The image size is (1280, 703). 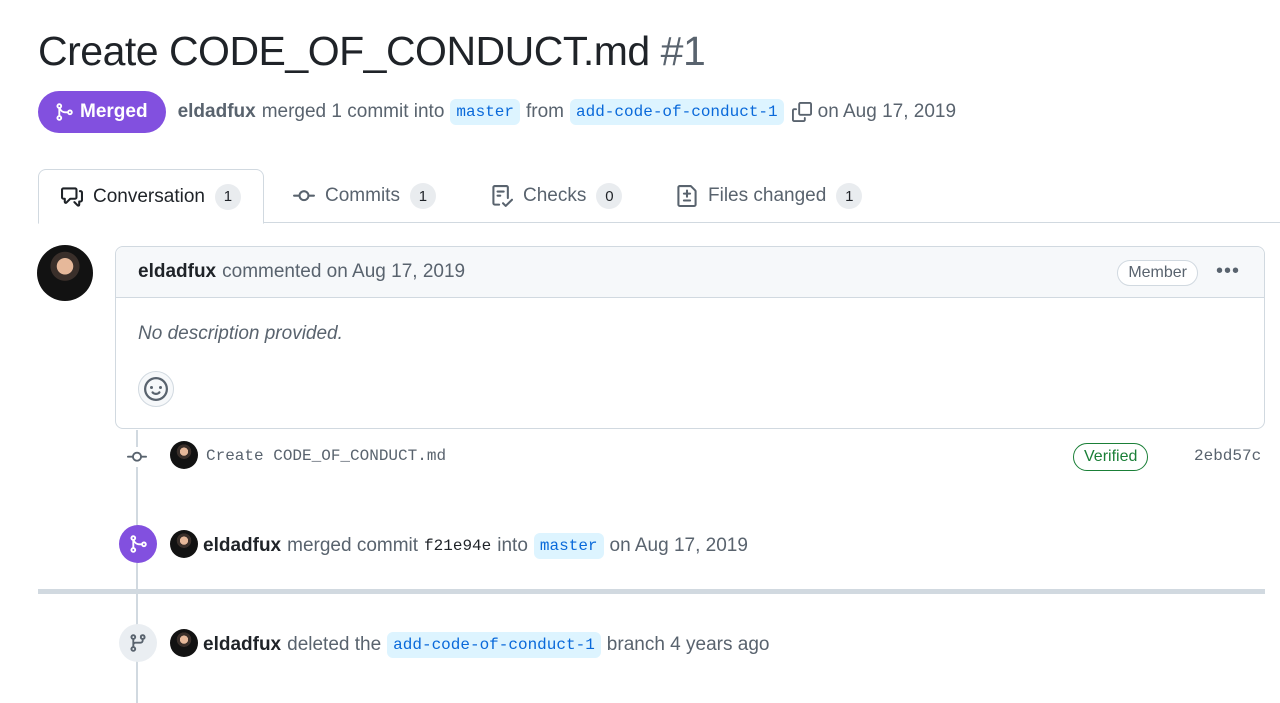 I want to click on tab-commits-count: 1, so click(x=422, y=196).